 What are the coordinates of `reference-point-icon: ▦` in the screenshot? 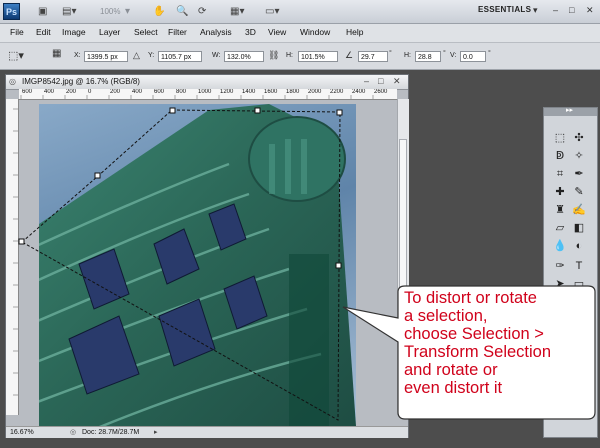 It's located at (60, 56).